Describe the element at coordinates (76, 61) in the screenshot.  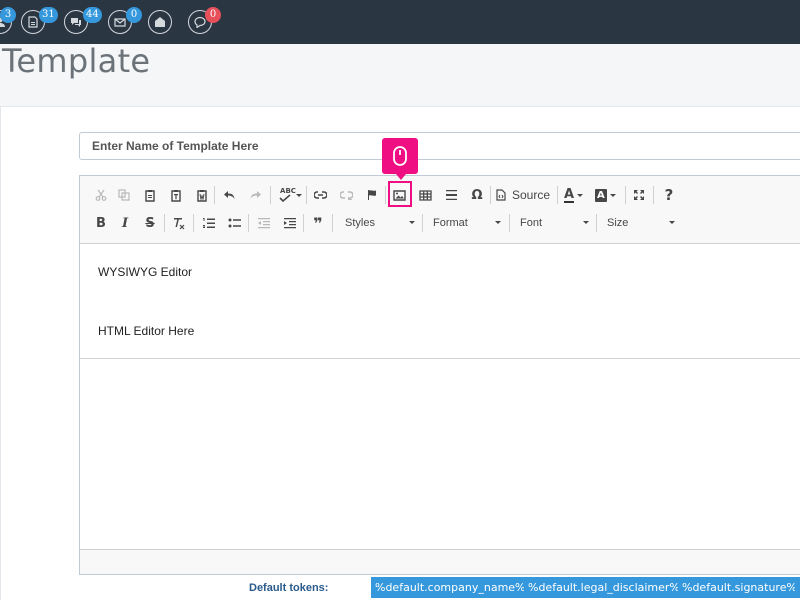
I see `page-title: Template` at that location.